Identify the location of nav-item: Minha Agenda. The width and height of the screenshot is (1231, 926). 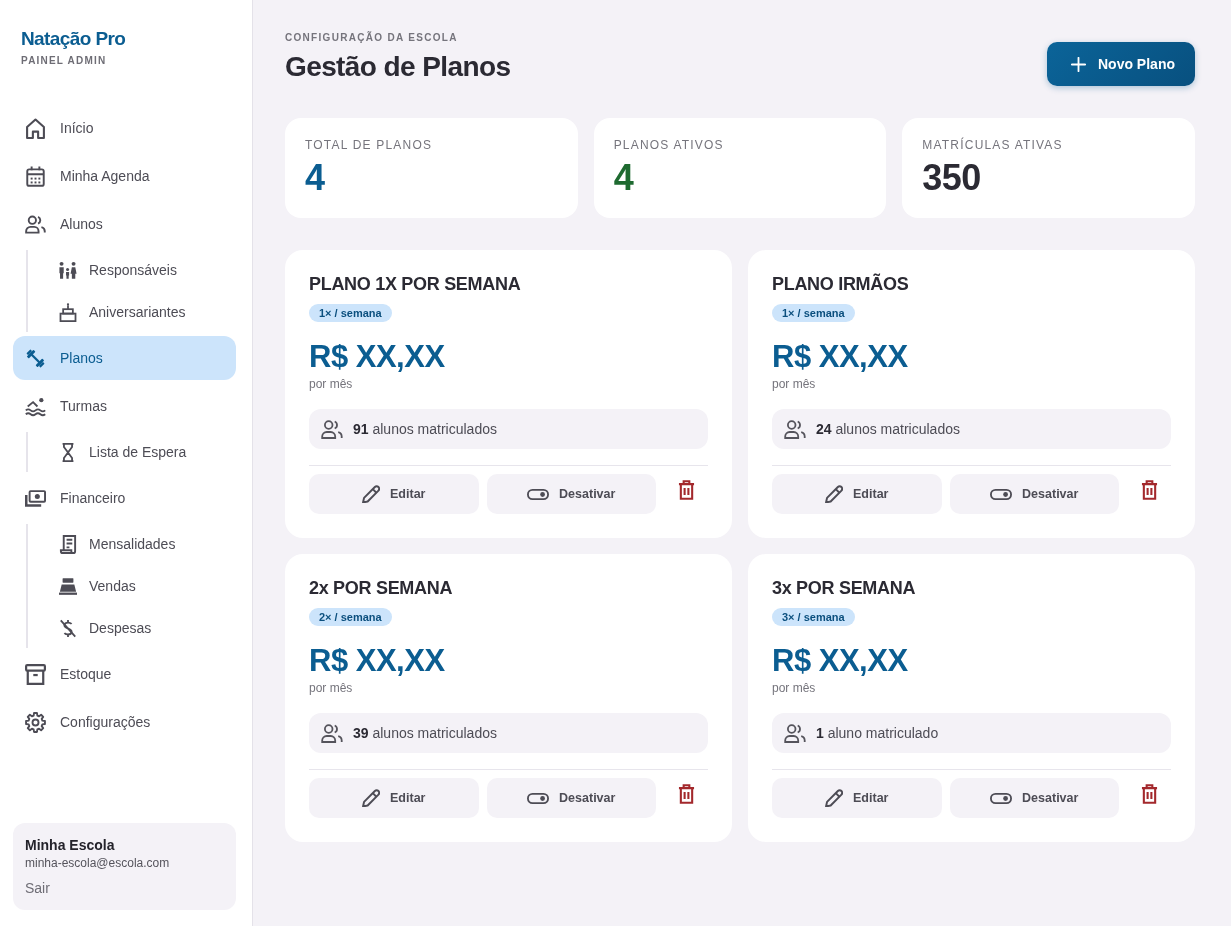
(124, 176).